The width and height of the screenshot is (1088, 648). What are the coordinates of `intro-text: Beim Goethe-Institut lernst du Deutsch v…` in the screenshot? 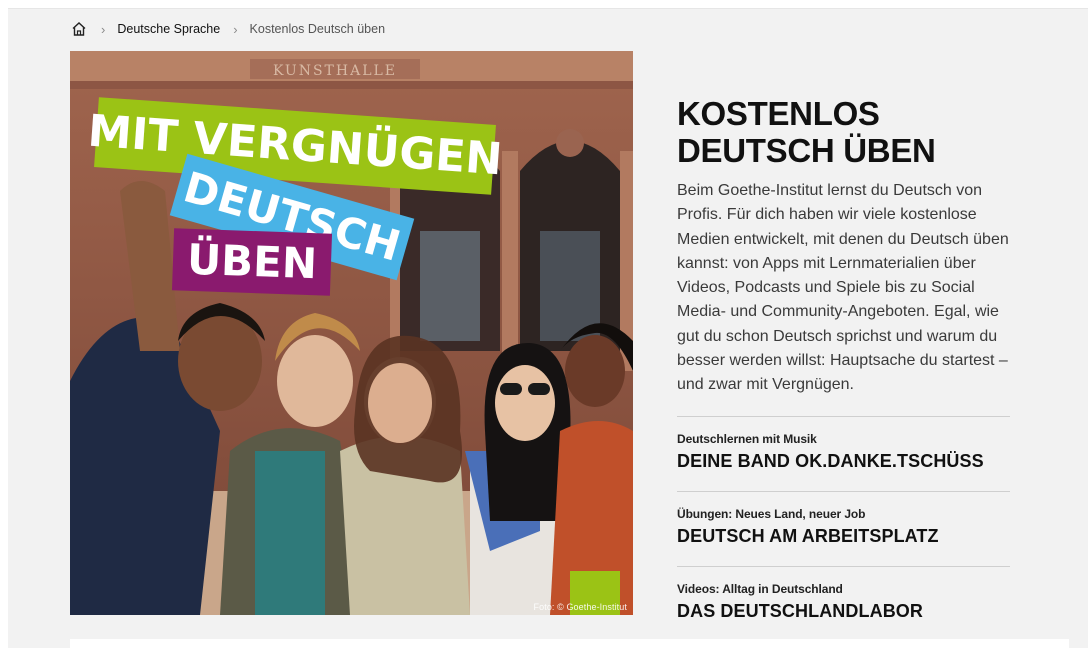 It's located at (843, 288).